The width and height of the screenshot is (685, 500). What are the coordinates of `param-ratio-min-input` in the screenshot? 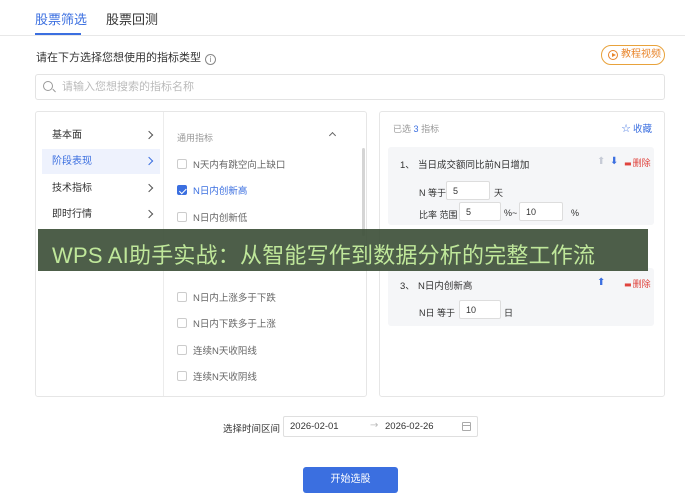 It's located at (480, 211).